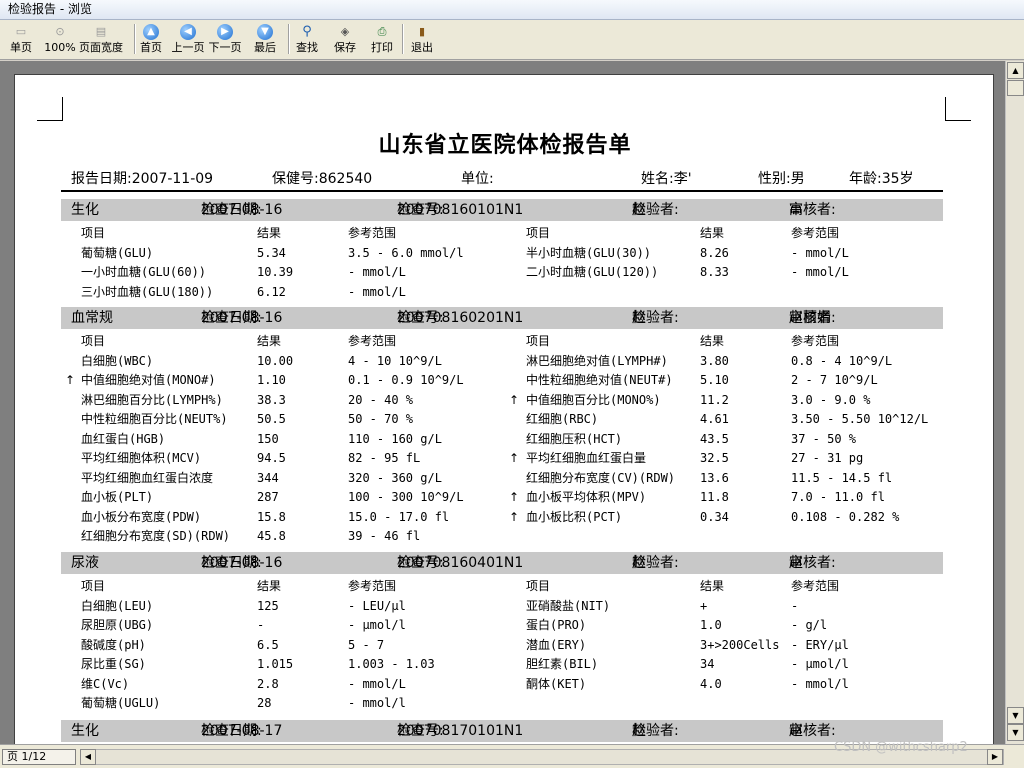  Describe the element at coordinates (113, 664) in the screenshot. I see `test-item: 尿比重(SG)` at that location.